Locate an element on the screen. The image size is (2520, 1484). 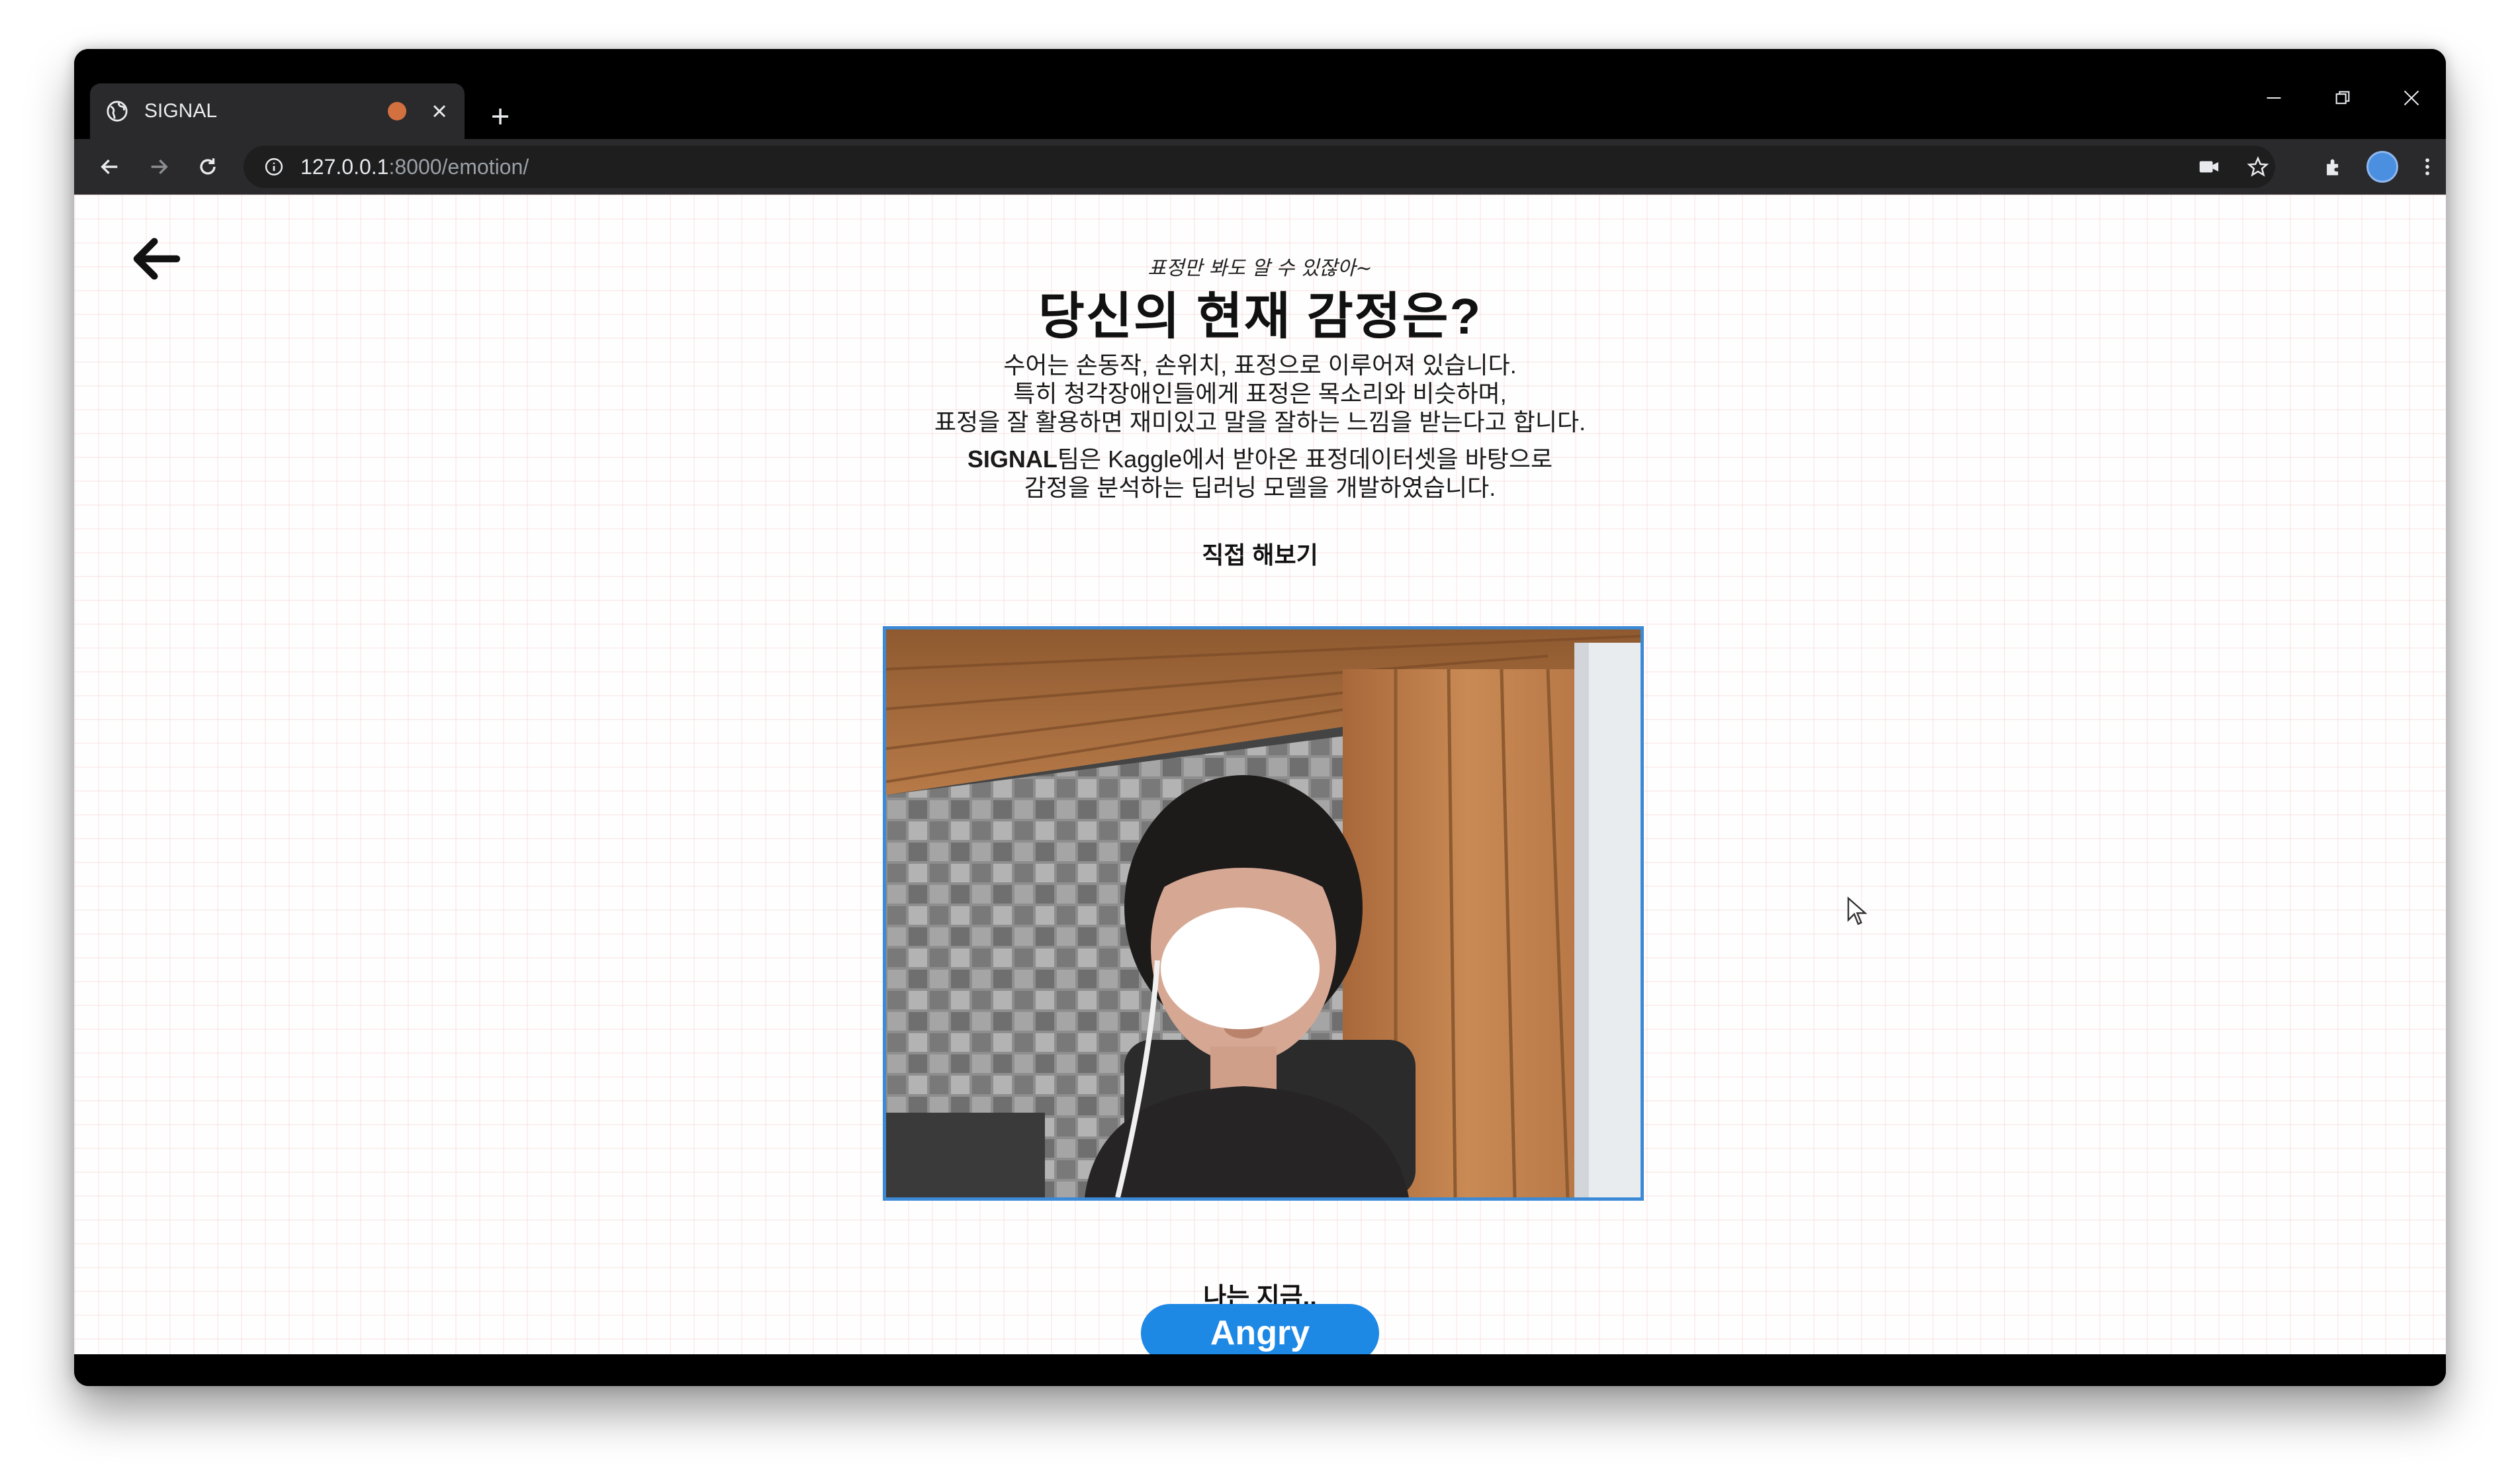
address-bar: 127.0.0.1:8000/emotion/ is located at coordinates (1259, 167).